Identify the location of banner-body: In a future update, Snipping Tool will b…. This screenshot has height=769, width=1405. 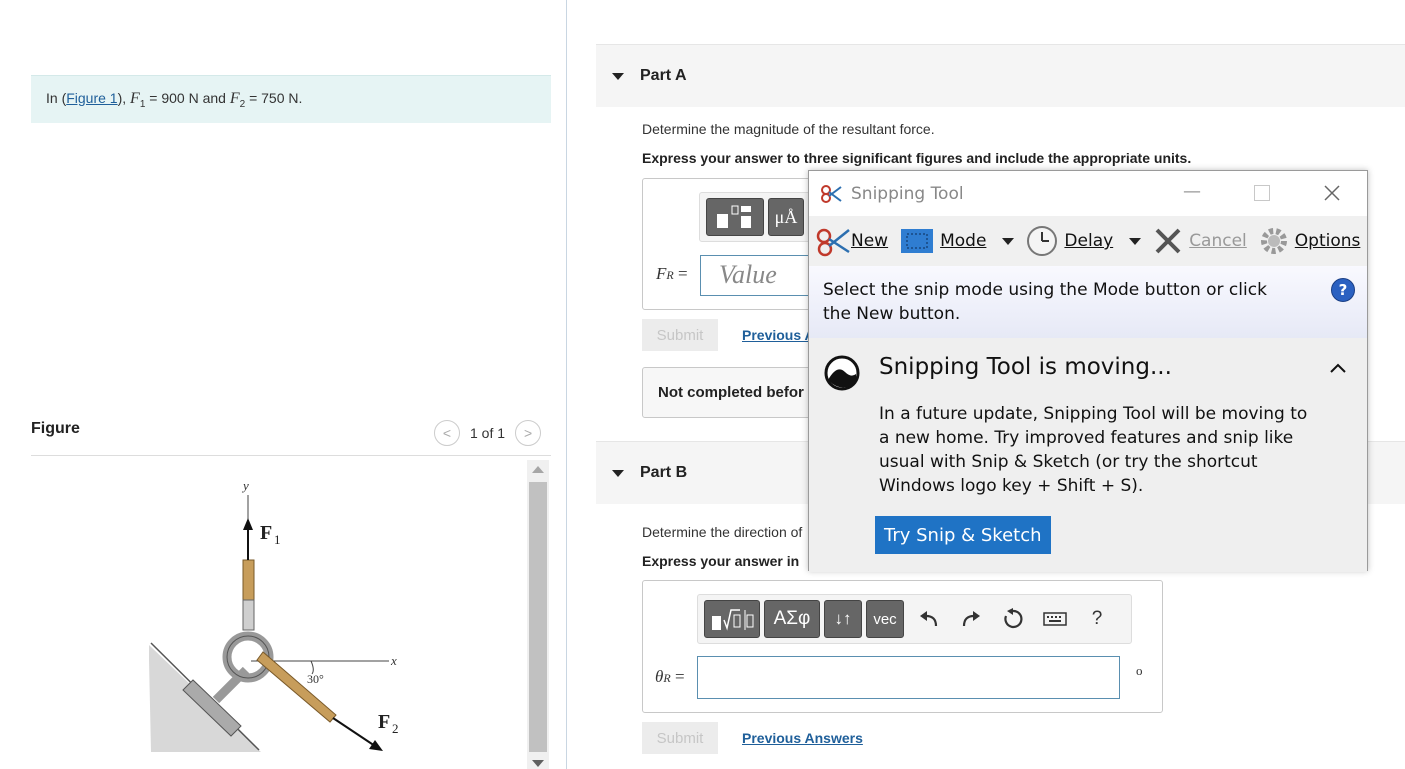
(1093, 450).